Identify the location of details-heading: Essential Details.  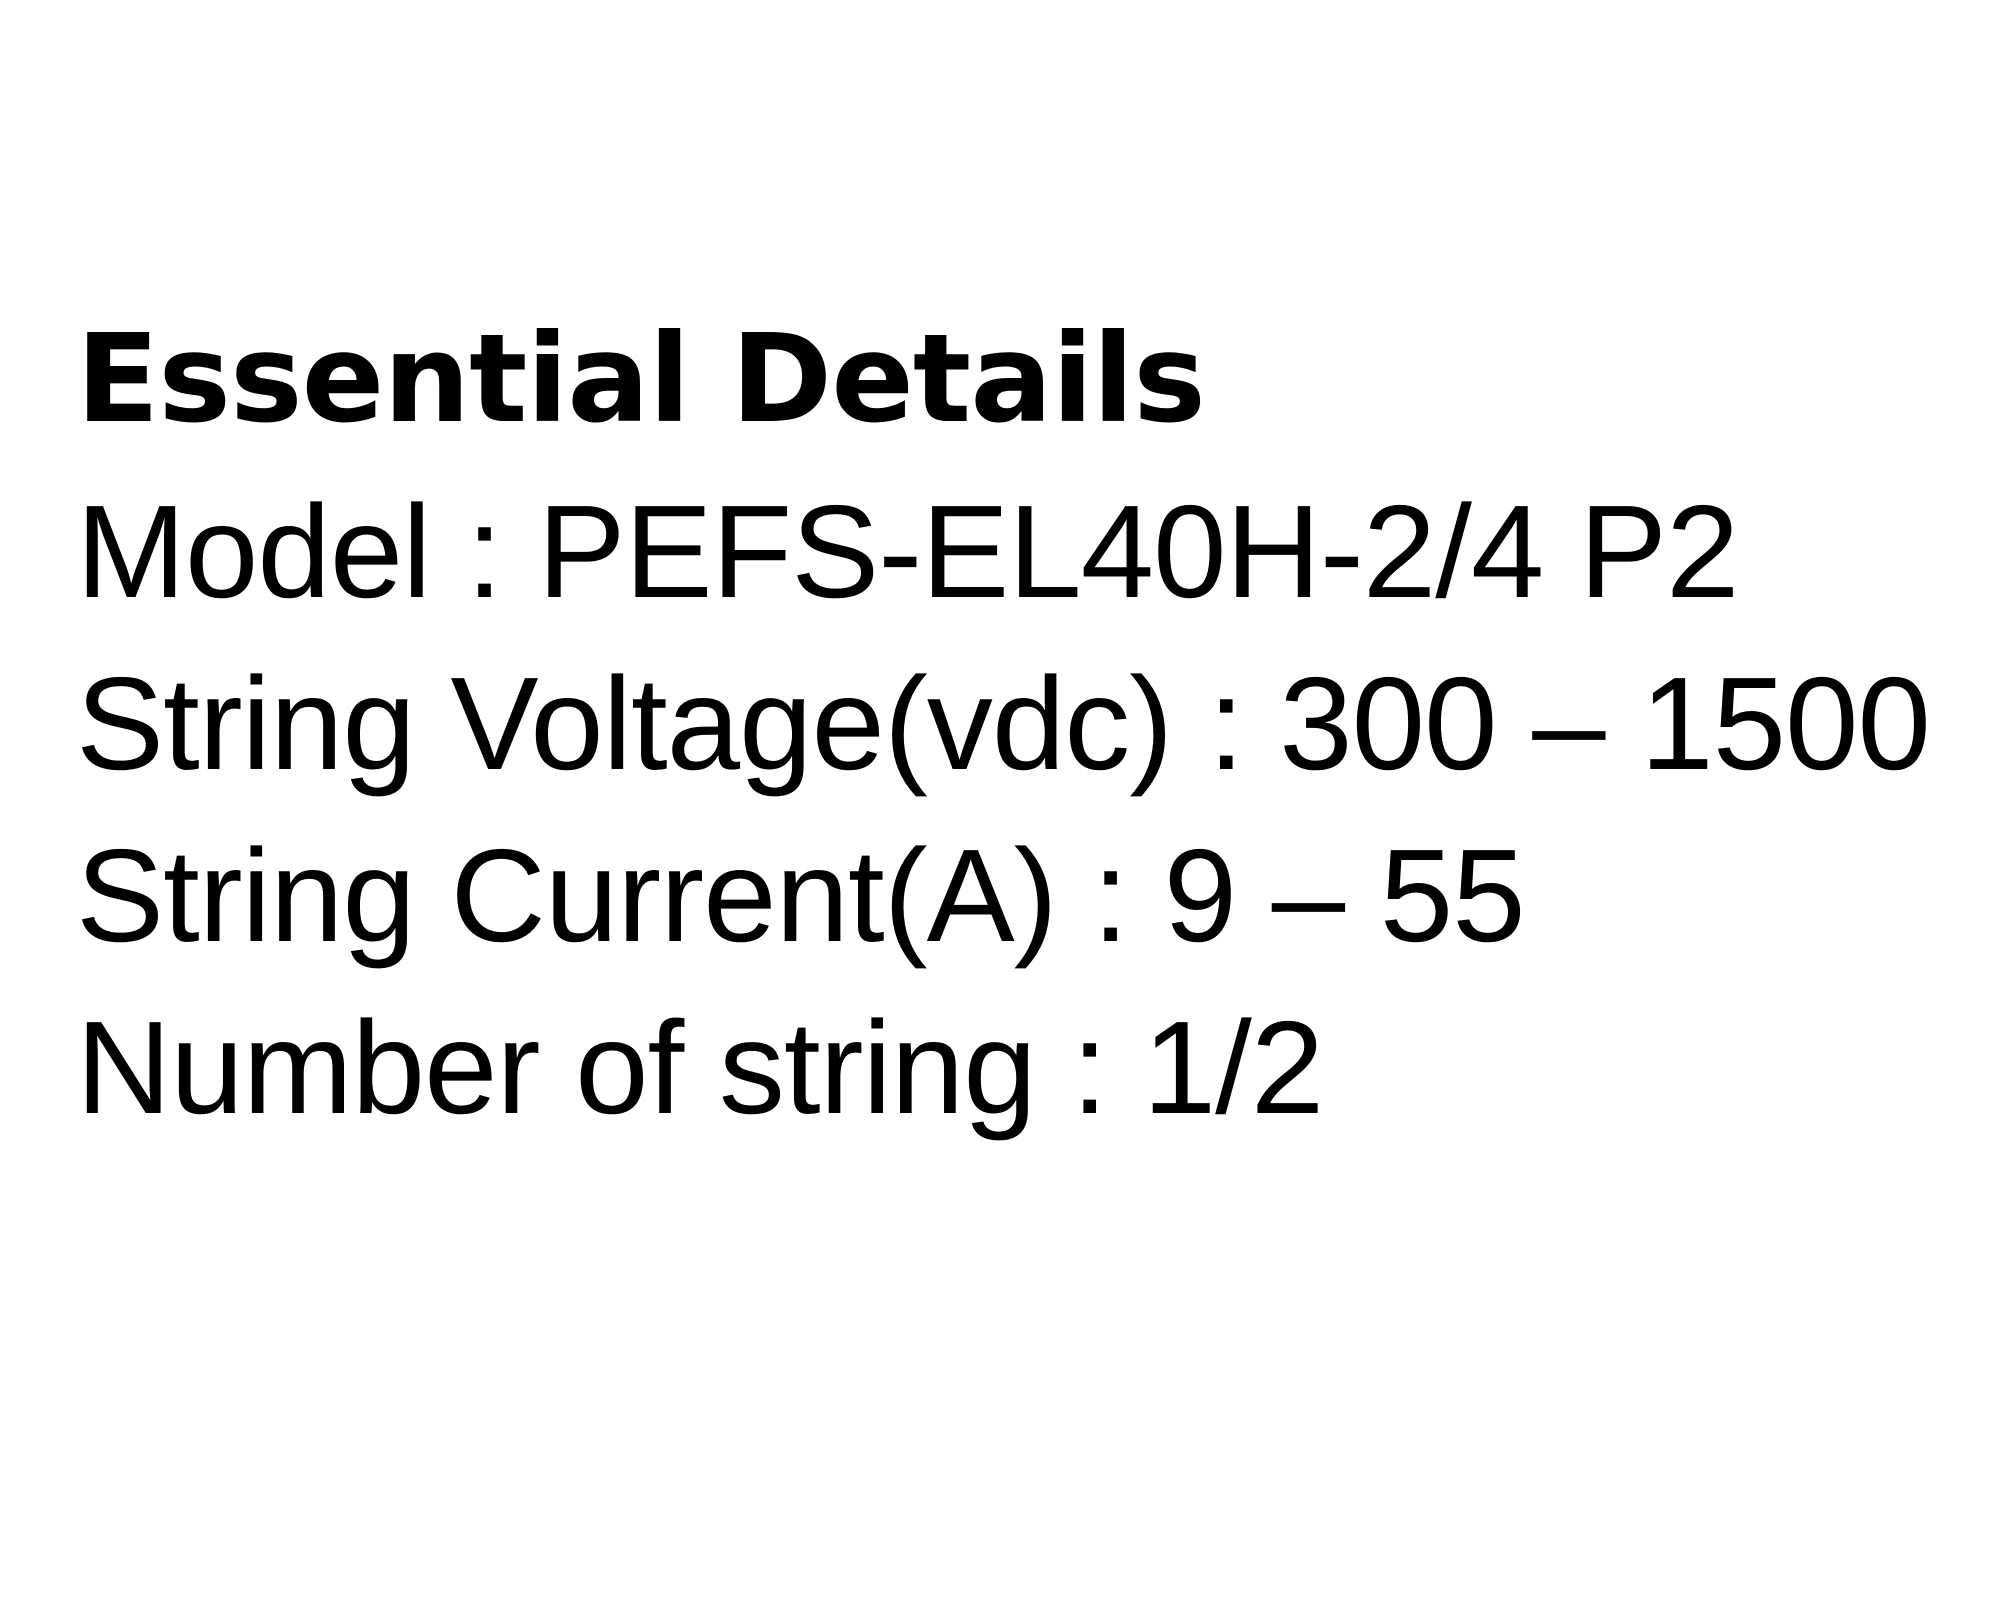
(641, 379).